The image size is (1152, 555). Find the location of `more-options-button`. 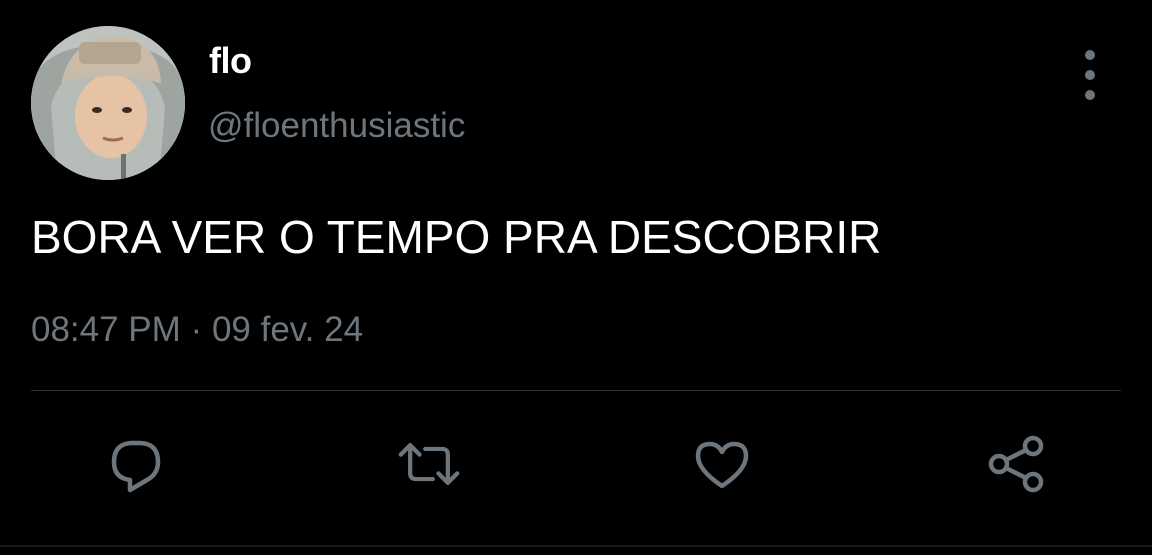

more-options-button is located at coordinates (1090, 75).